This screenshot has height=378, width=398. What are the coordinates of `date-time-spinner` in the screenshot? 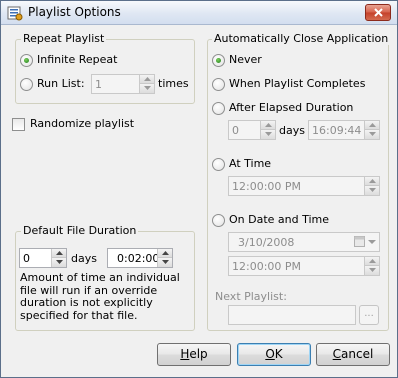 It's located at (371, 266).